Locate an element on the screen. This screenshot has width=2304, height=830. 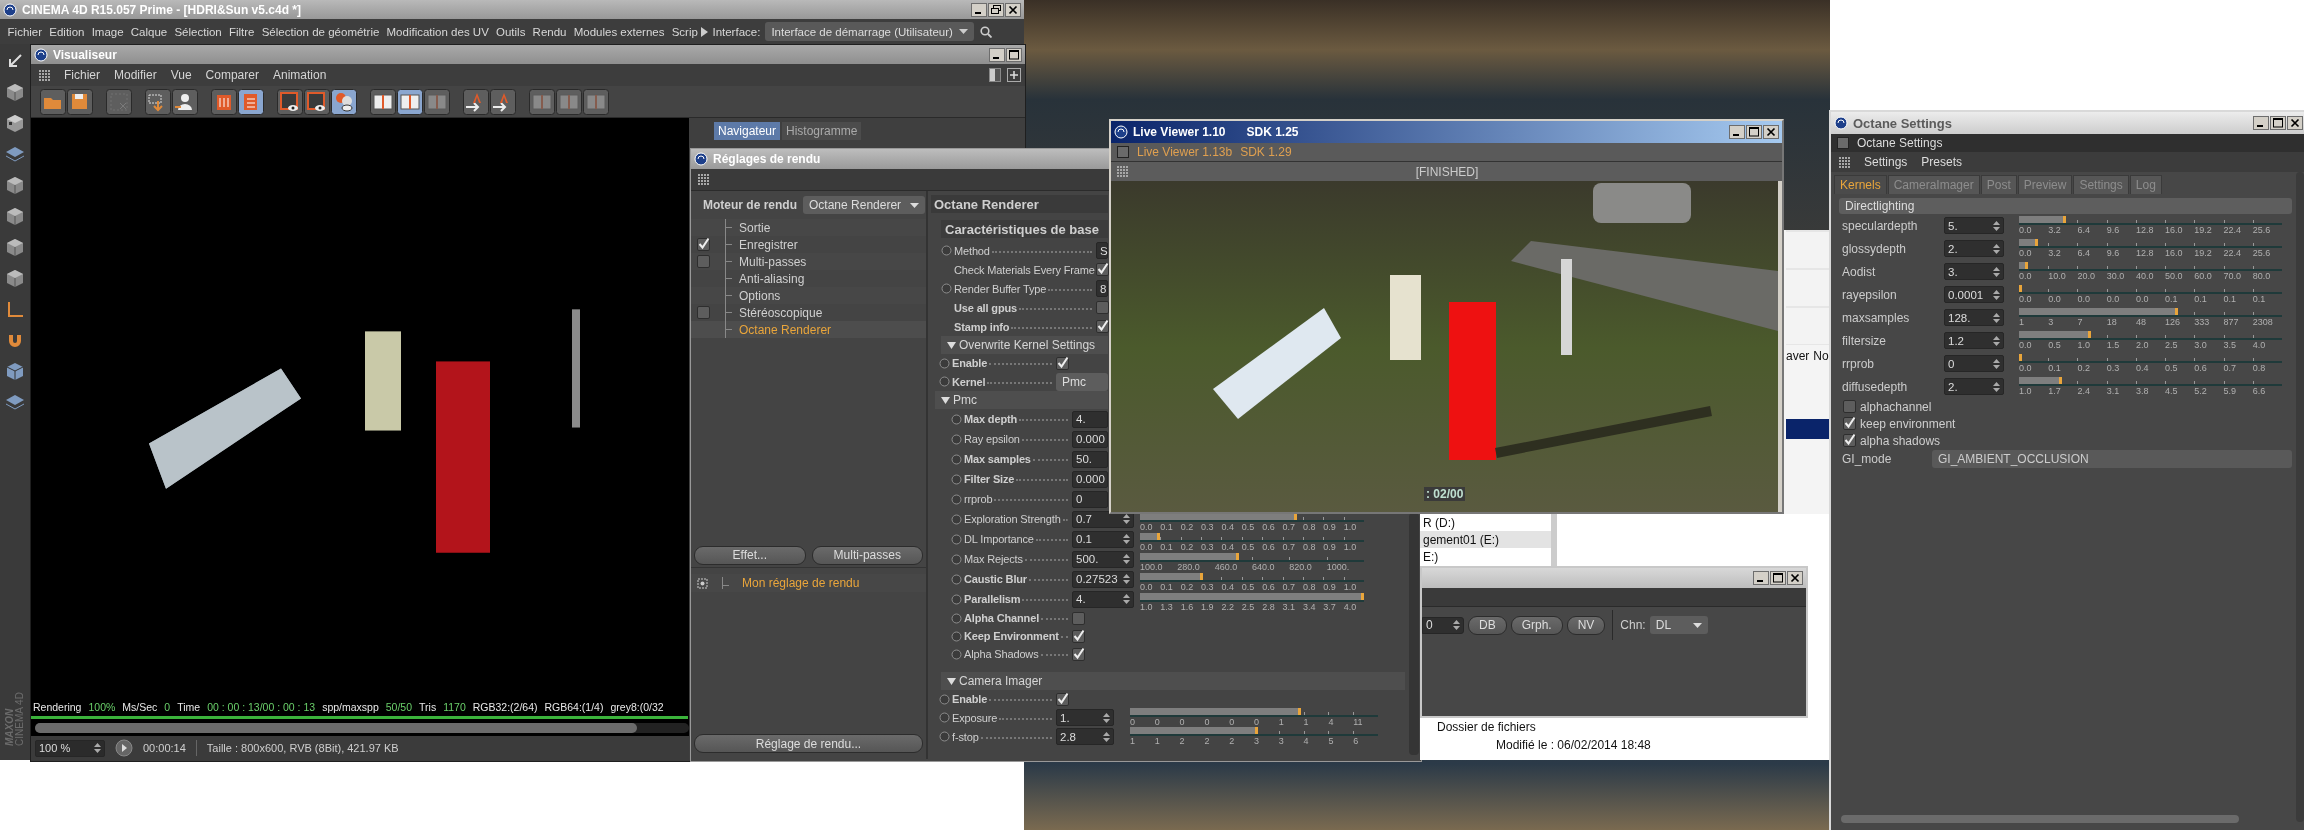
grip-icon is located at coordinates (703, 179).